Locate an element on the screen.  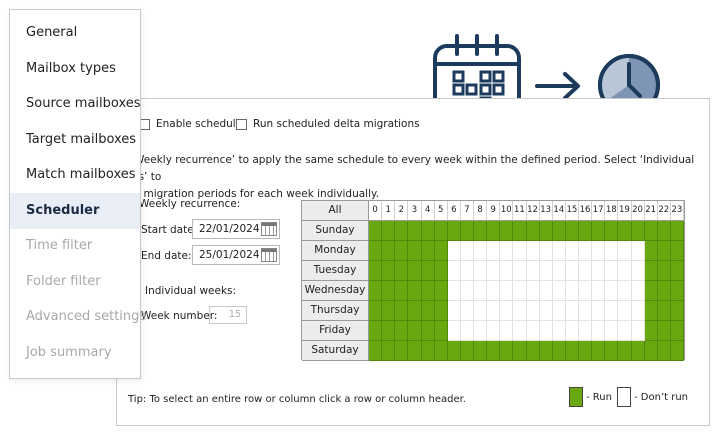
sidebar-item-scheduler: Scheduler is located at coordinates (75, 210).